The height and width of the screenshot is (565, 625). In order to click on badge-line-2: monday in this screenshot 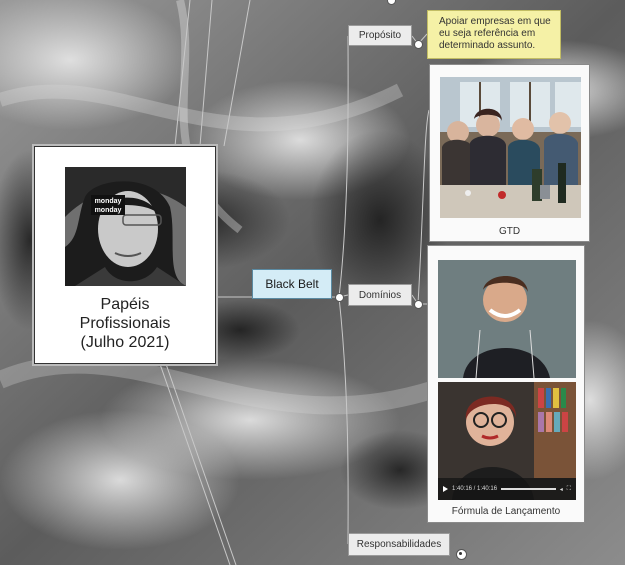, I will do `click(108, 210)`.